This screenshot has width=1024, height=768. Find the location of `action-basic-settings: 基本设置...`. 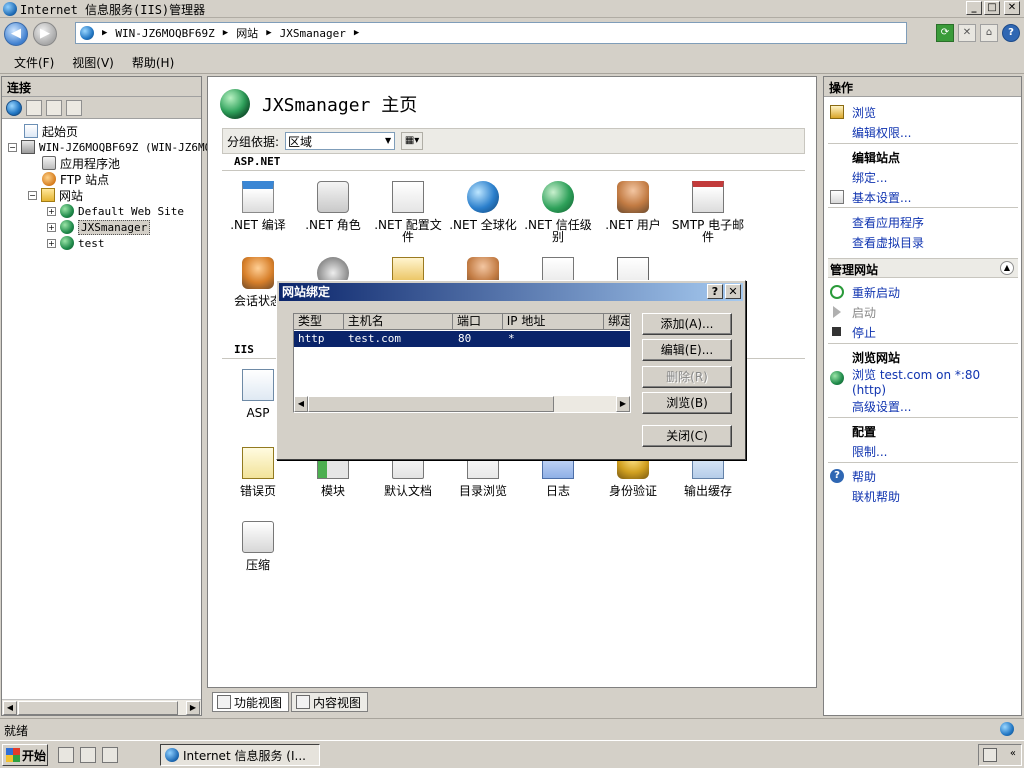

action-basic-settings: 基本设置... is located at coordinates (881, 197).